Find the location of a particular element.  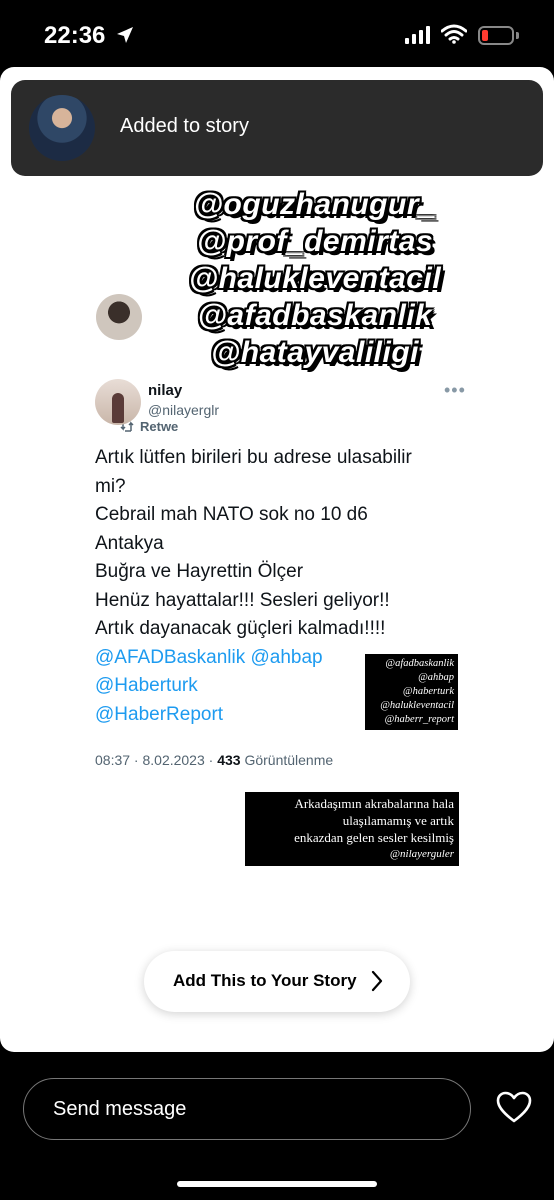

sticker-mention: @afadbaskanlik is located at coordinates (419, 663).